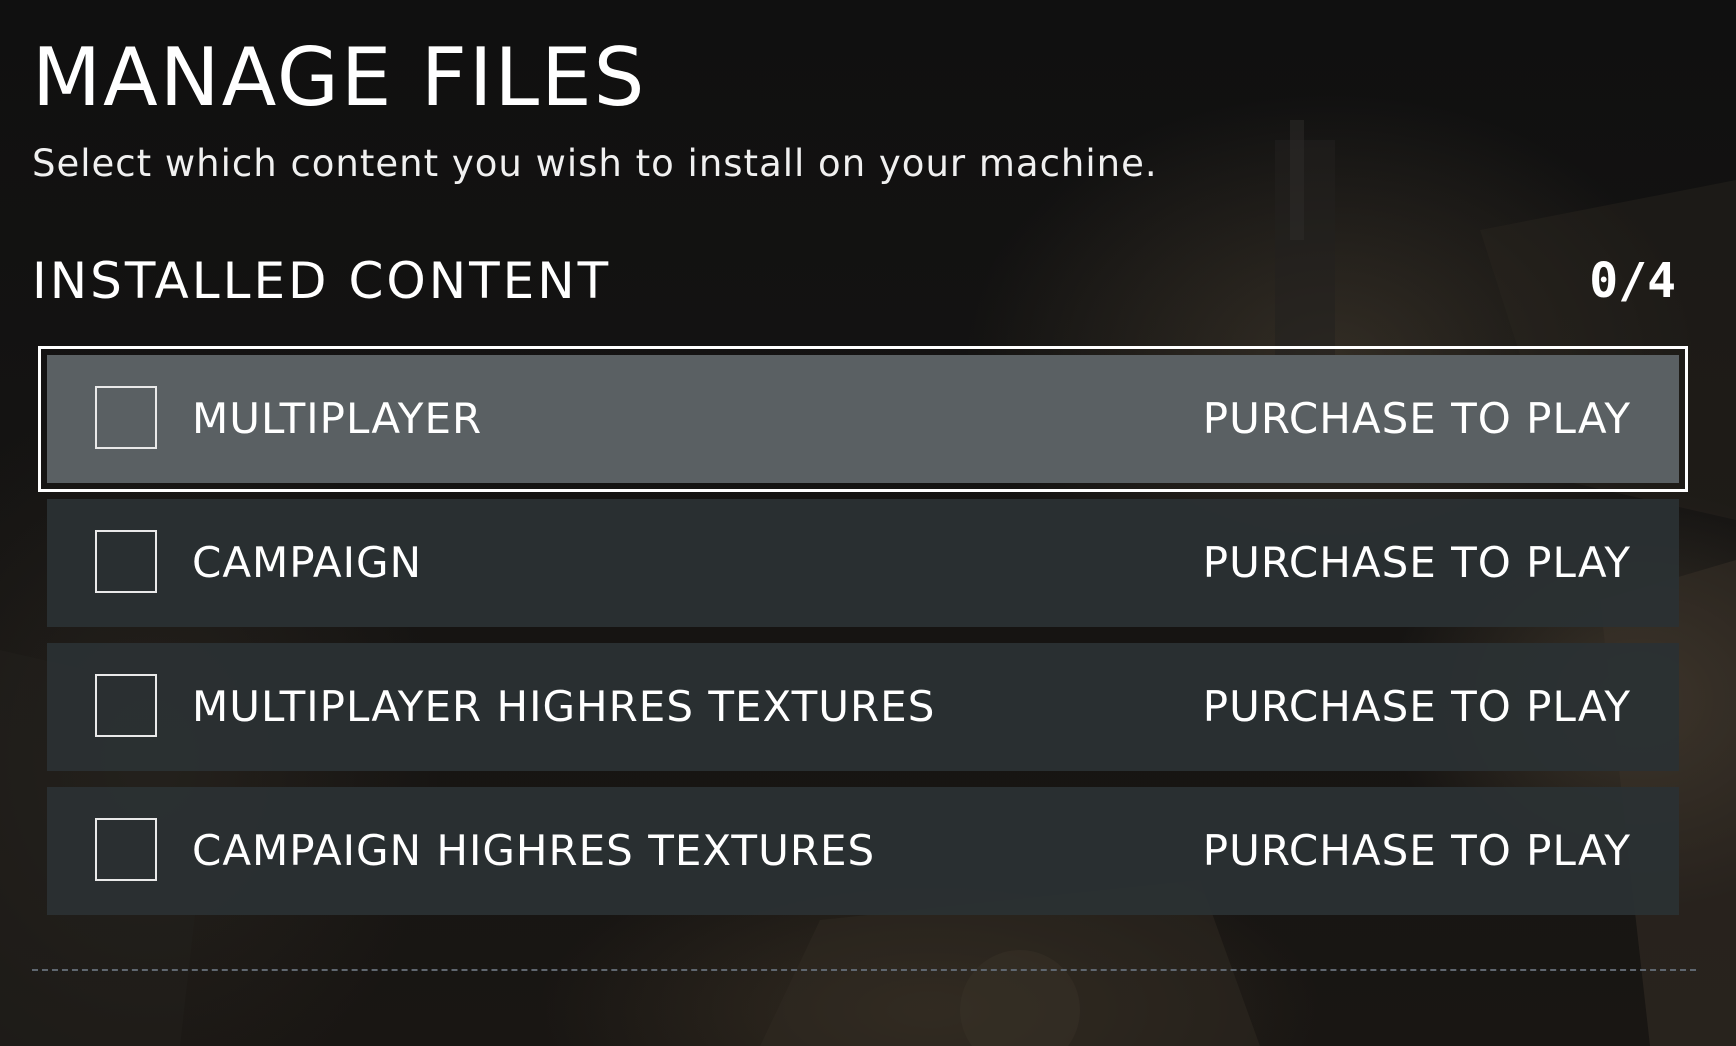  What do you see at coordinates (337, 418) in the screenshot?
I see `row-label: MULTIPLAYER` at bounding box center [337, 418].